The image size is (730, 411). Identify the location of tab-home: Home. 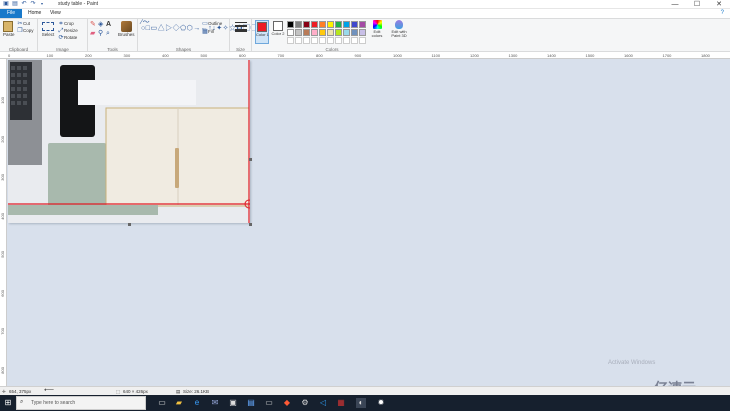
(34, 13).